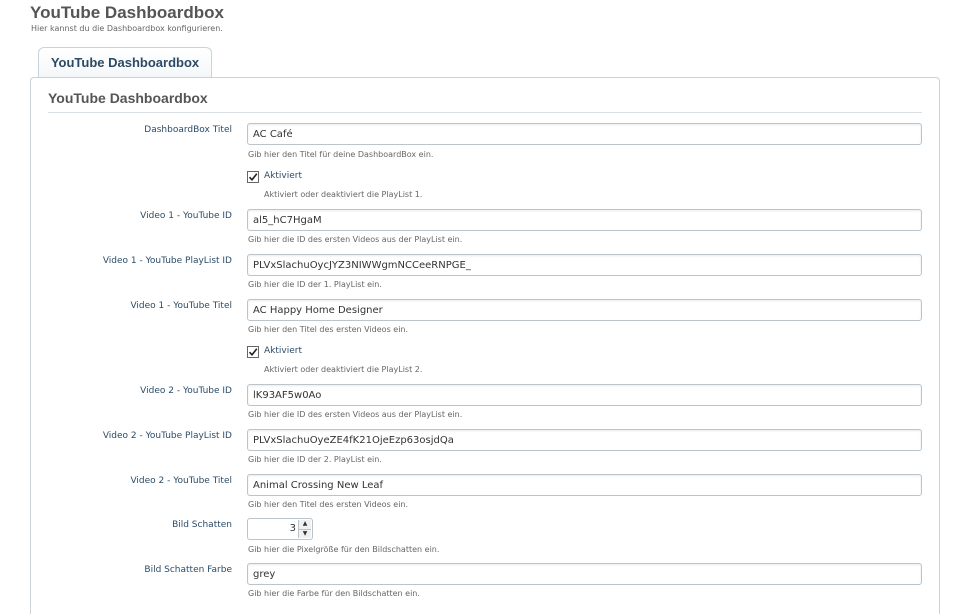 The width and height of the screenshot is (958, 614). Describe the element at coordinates (584, 134) in the screenshot. I see `box-title-input` at that location.